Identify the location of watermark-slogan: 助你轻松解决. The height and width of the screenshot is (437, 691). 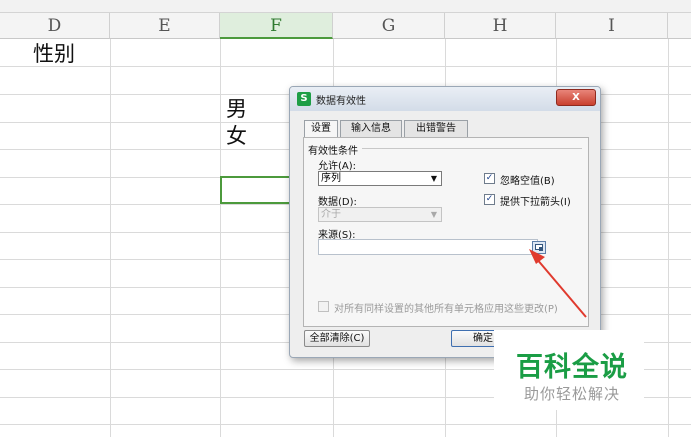
(572, 394).